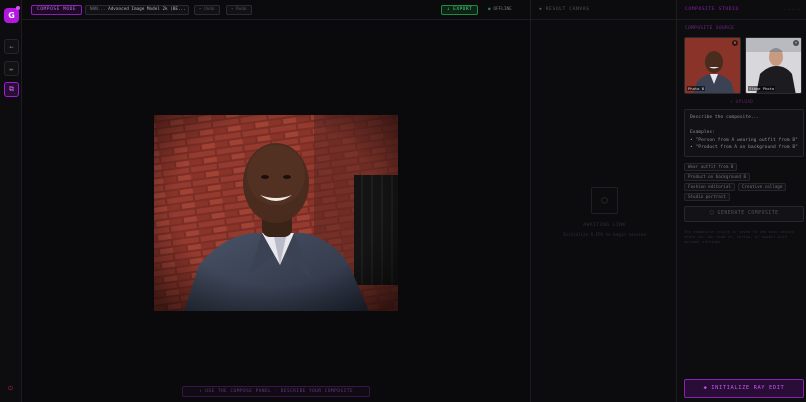  What do you see at coordinates (711, 167) in the screenshot?
I see `preset-chip: Wear outfit from B` at bounding box center [711, 167].